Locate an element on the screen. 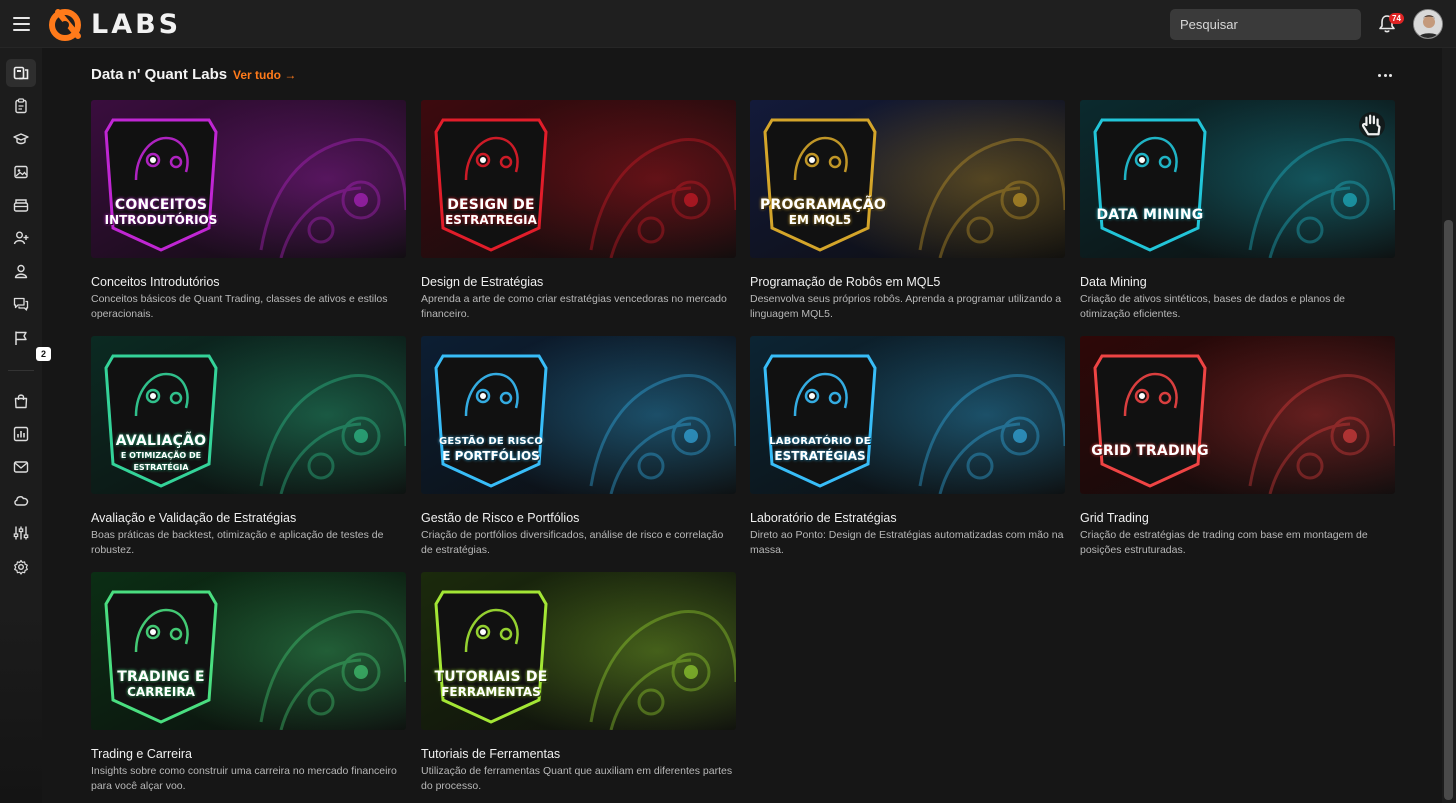 The image size is (1456, 803). course-title: Trading e Carreira is located at coordinates (248, 754).